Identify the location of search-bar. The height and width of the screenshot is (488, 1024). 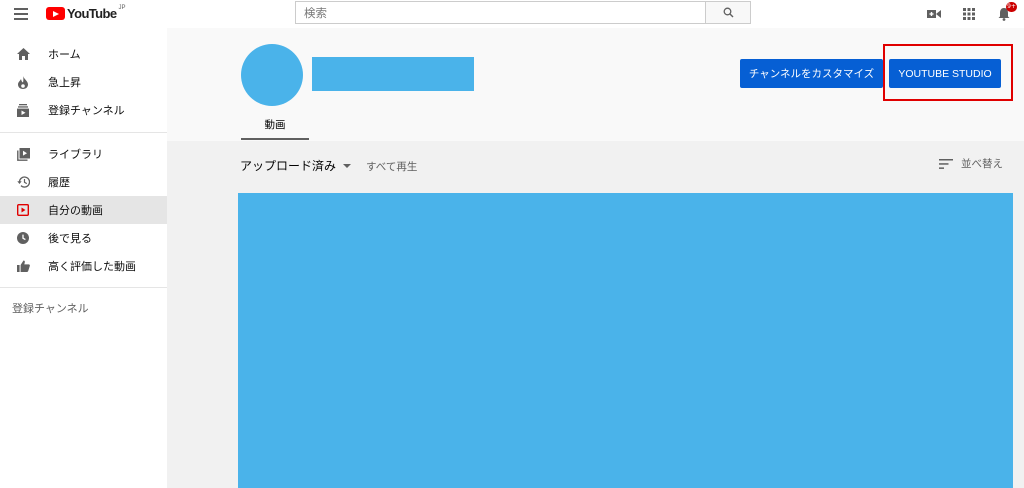
(523, 12).